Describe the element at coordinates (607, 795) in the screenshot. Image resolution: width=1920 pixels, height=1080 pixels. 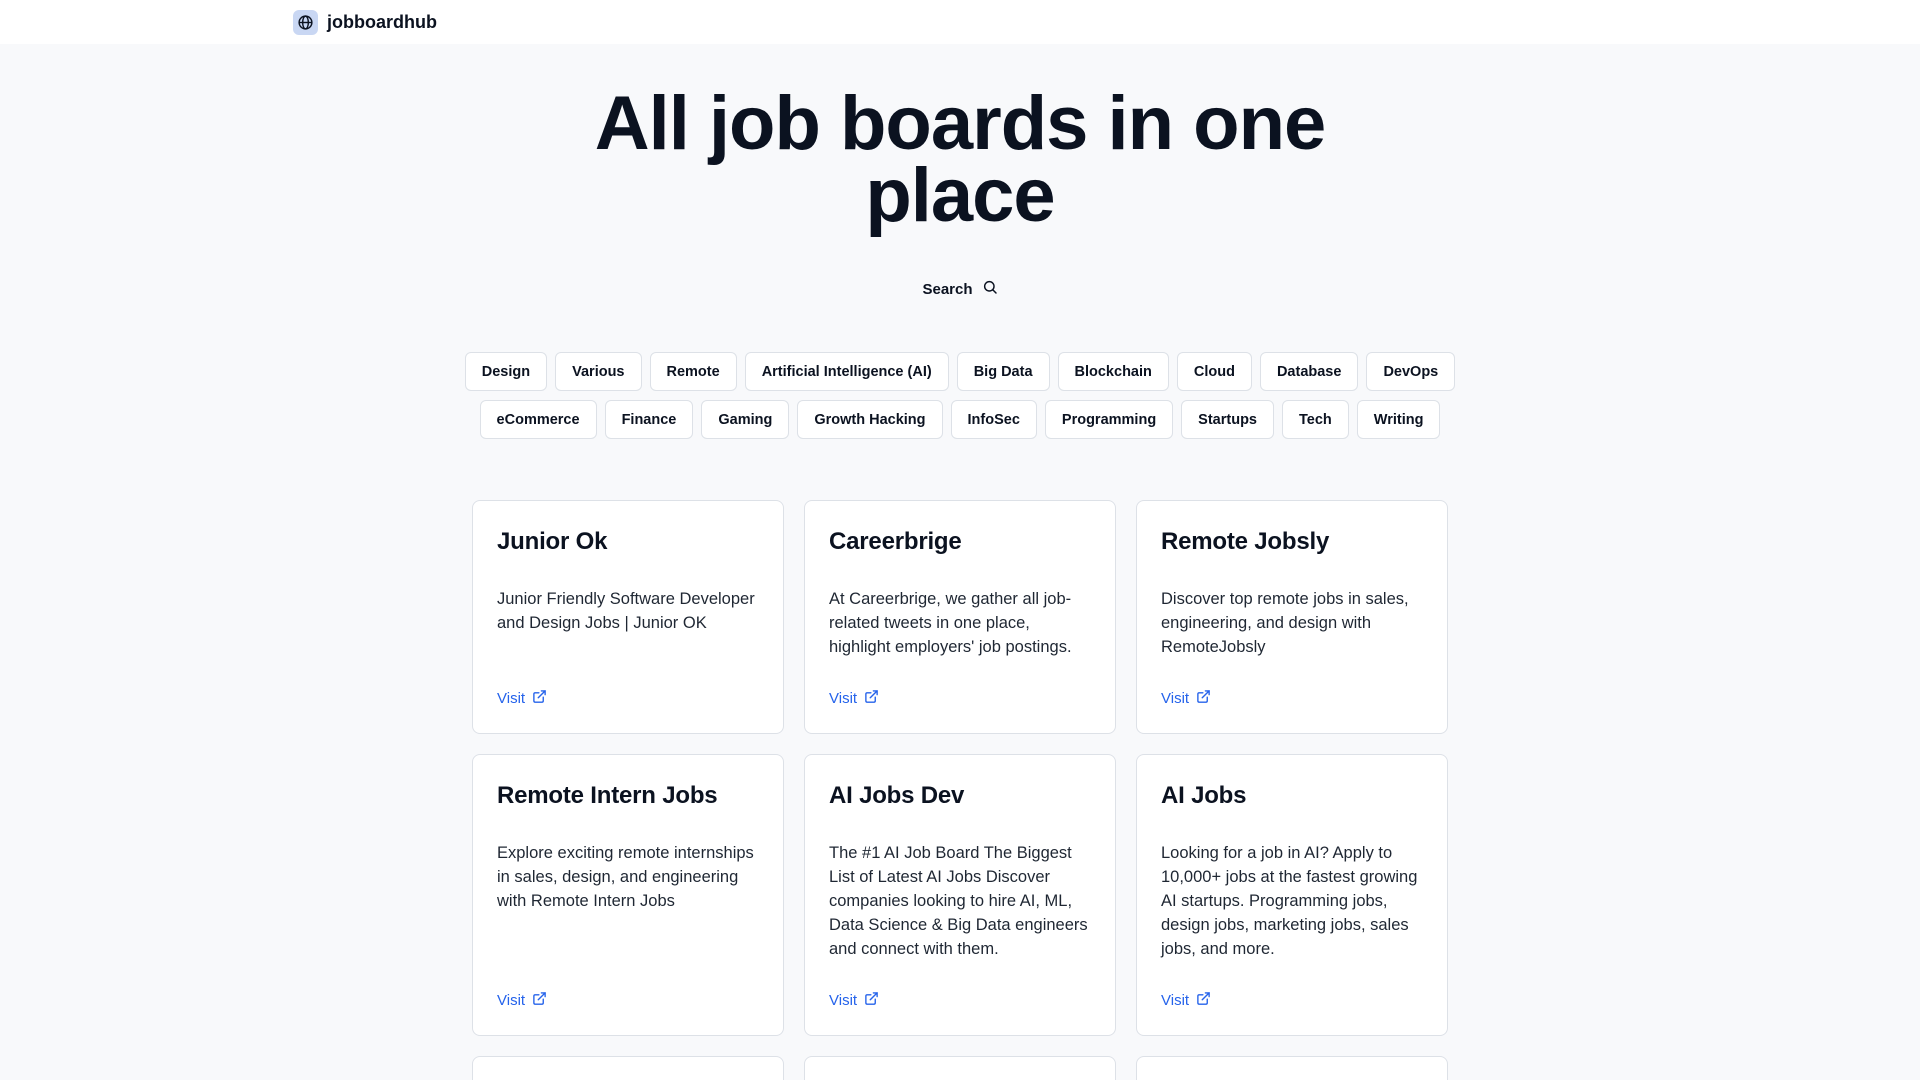
I see `card-title: Remote Intern Jobs` at that location.